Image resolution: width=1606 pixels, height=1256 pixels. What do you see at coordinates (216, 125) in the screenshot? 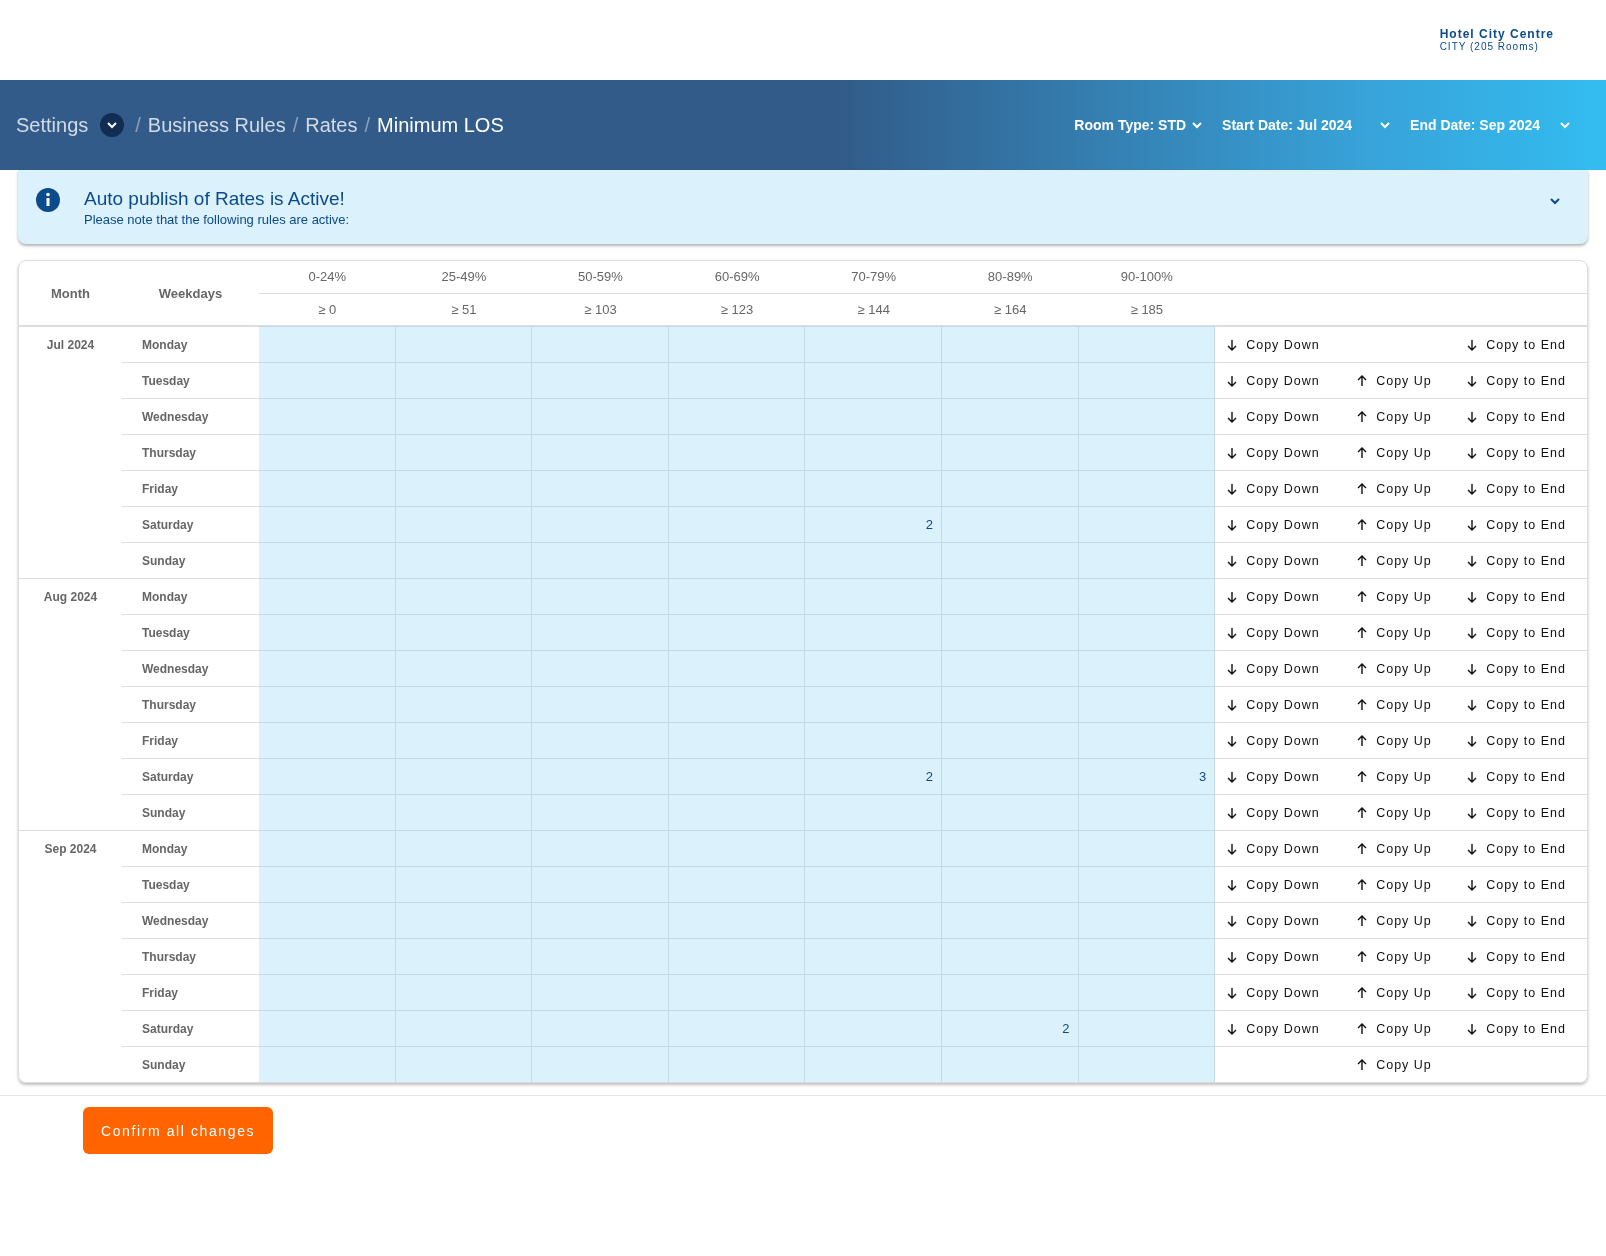
I see `breadcrumb-link: Business Rules` at bounding box center [216, 125].